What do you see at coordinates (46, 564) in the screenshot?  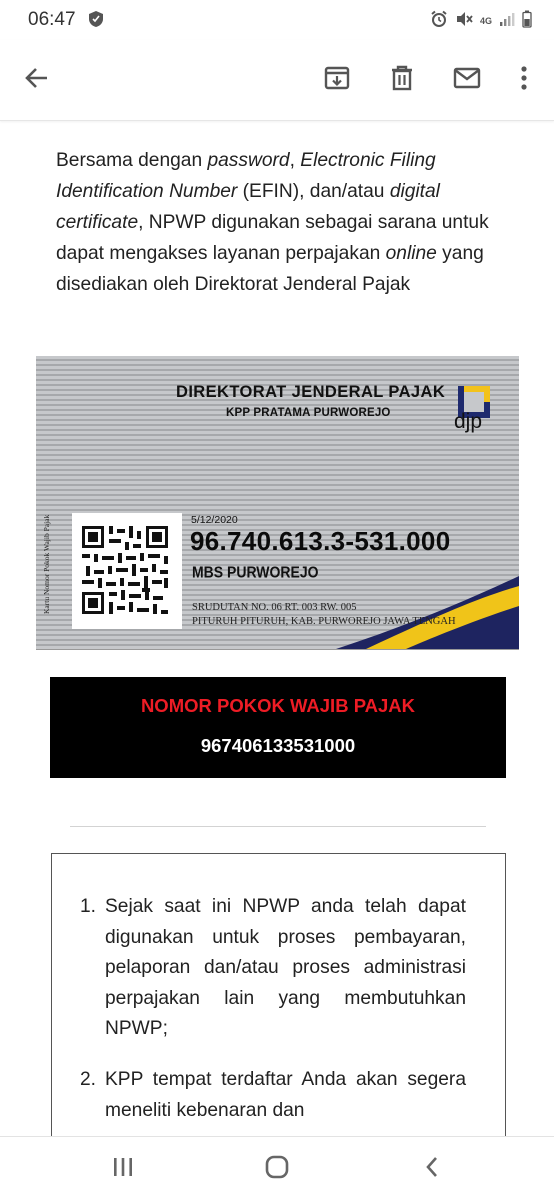 I see `card-side-label: Kartu Nomor Pokok Wajib Pajak` at bounding box center [46, 564].